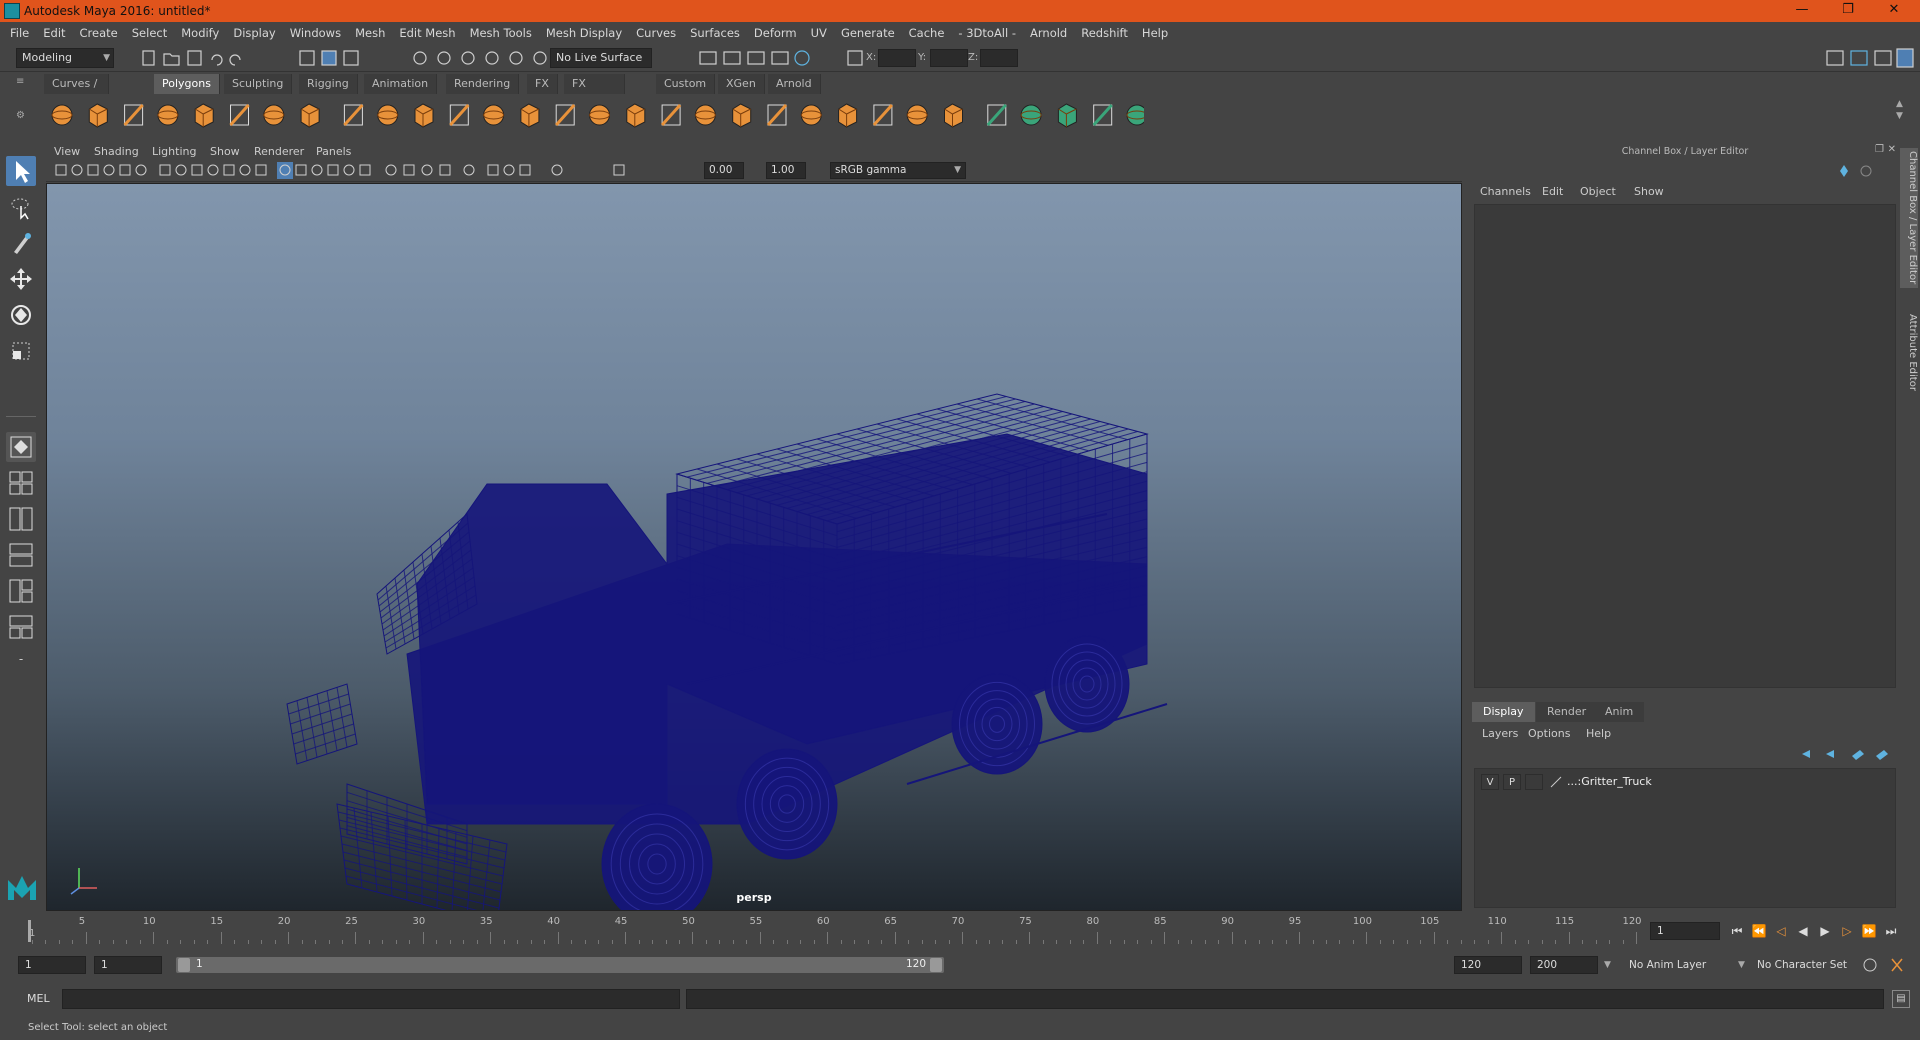  What do you see at coordinates (1891, 931) in the screenshot?
I see `go-to-end-button: ⏭` at bounding box center [1891, 931].